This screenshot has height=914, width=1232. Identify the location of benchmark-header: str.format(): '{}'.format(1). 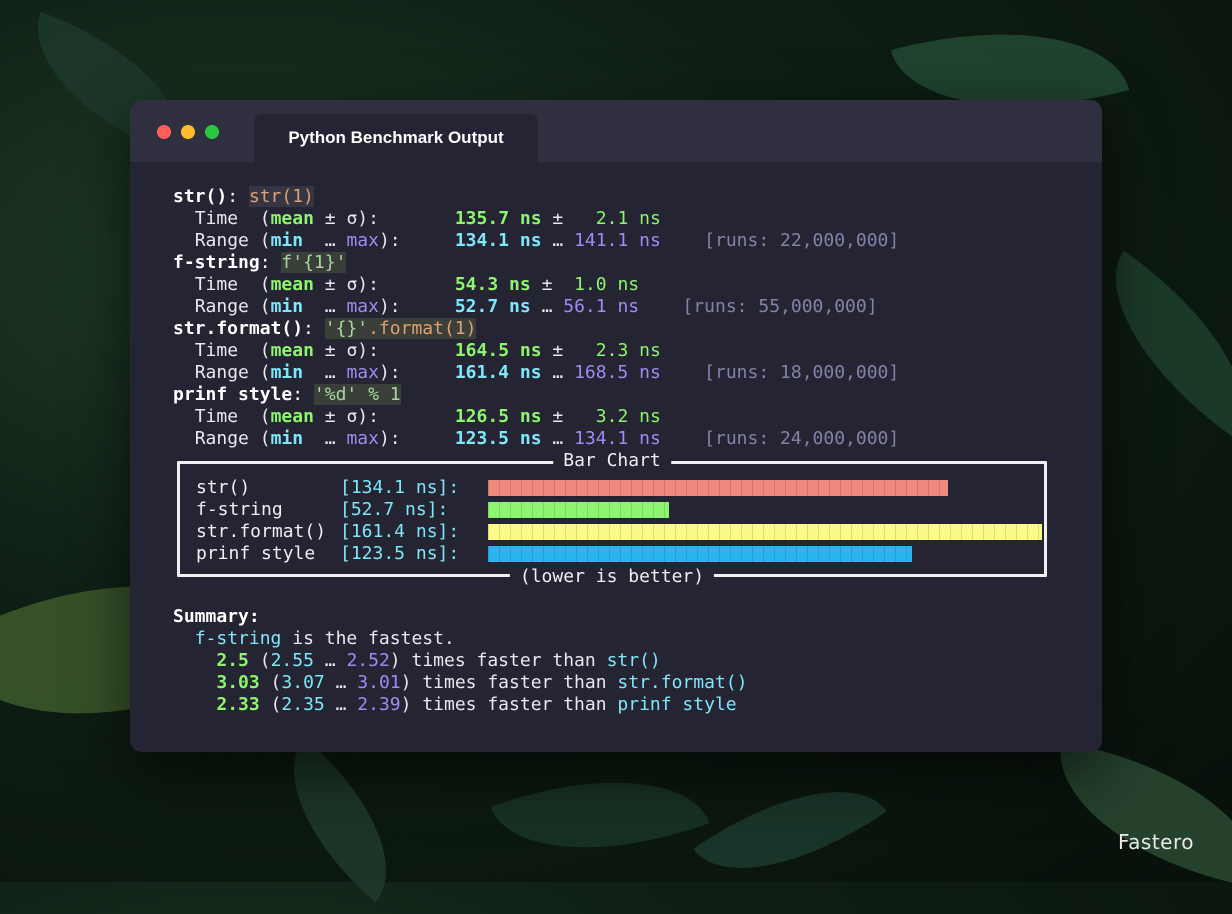
(325, 328).